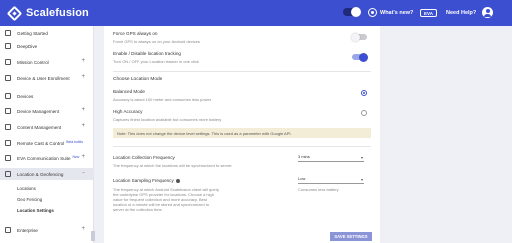 The width and height of the screenshot is (512, 243). I want to click on sidebar-item-label: Enterprise, so click(27, 230).